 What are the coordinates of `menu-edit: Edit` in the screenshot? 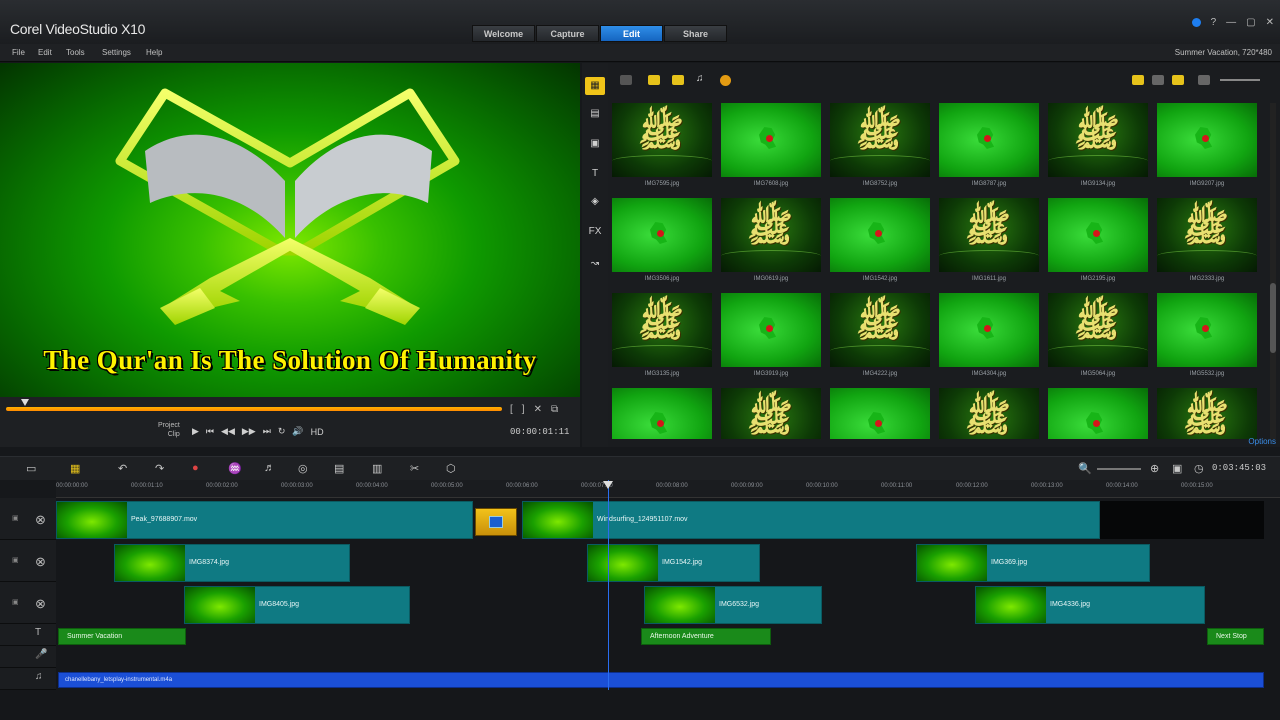 It's located at (45, 52).